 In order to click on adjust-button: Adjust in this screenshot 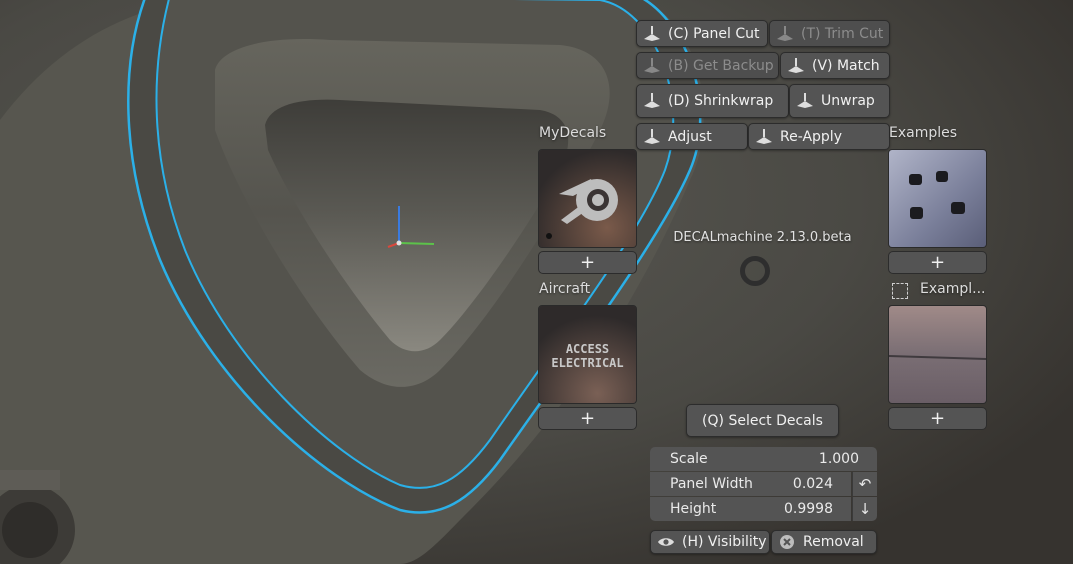, I will do `click(692, 136)`.